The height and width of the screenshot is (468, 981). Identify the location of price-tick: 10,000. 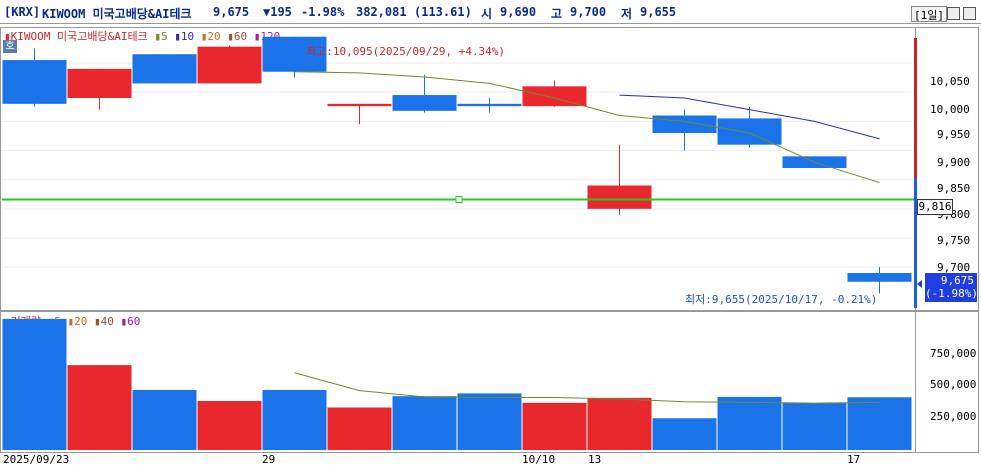
(950, 109).